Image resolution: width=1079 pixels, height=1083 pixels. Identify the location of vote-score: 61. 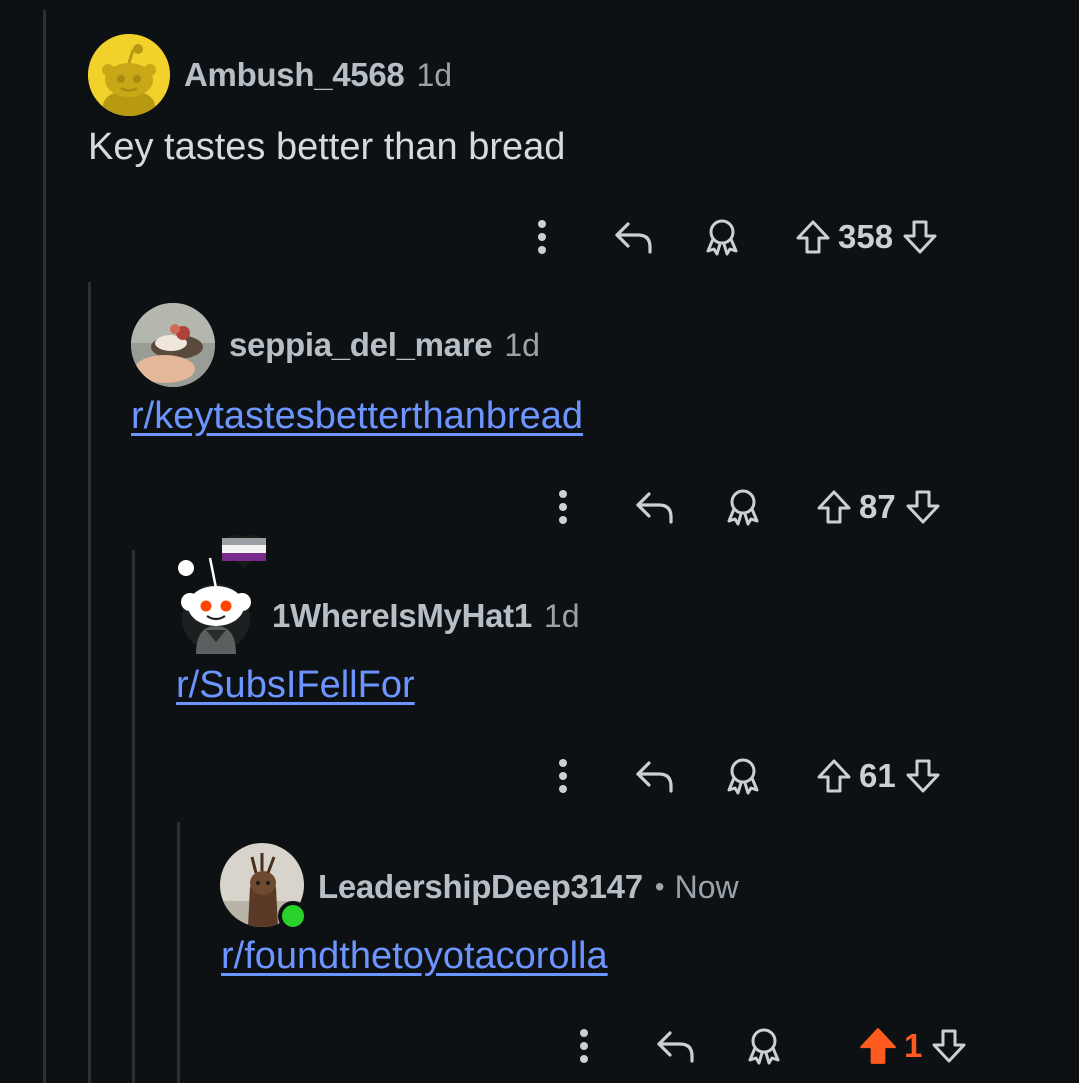
(877, 775).